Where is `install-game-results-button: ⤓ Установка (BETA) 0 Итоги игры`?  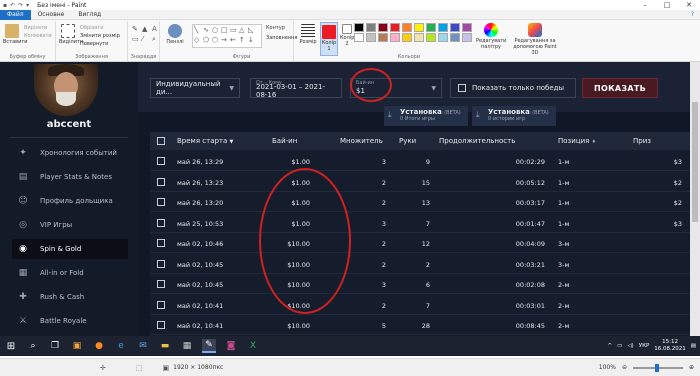 install-game-results-button: ⤓ Установка (BETA) 0 Итоги игры is located at coordinates (426, 116).